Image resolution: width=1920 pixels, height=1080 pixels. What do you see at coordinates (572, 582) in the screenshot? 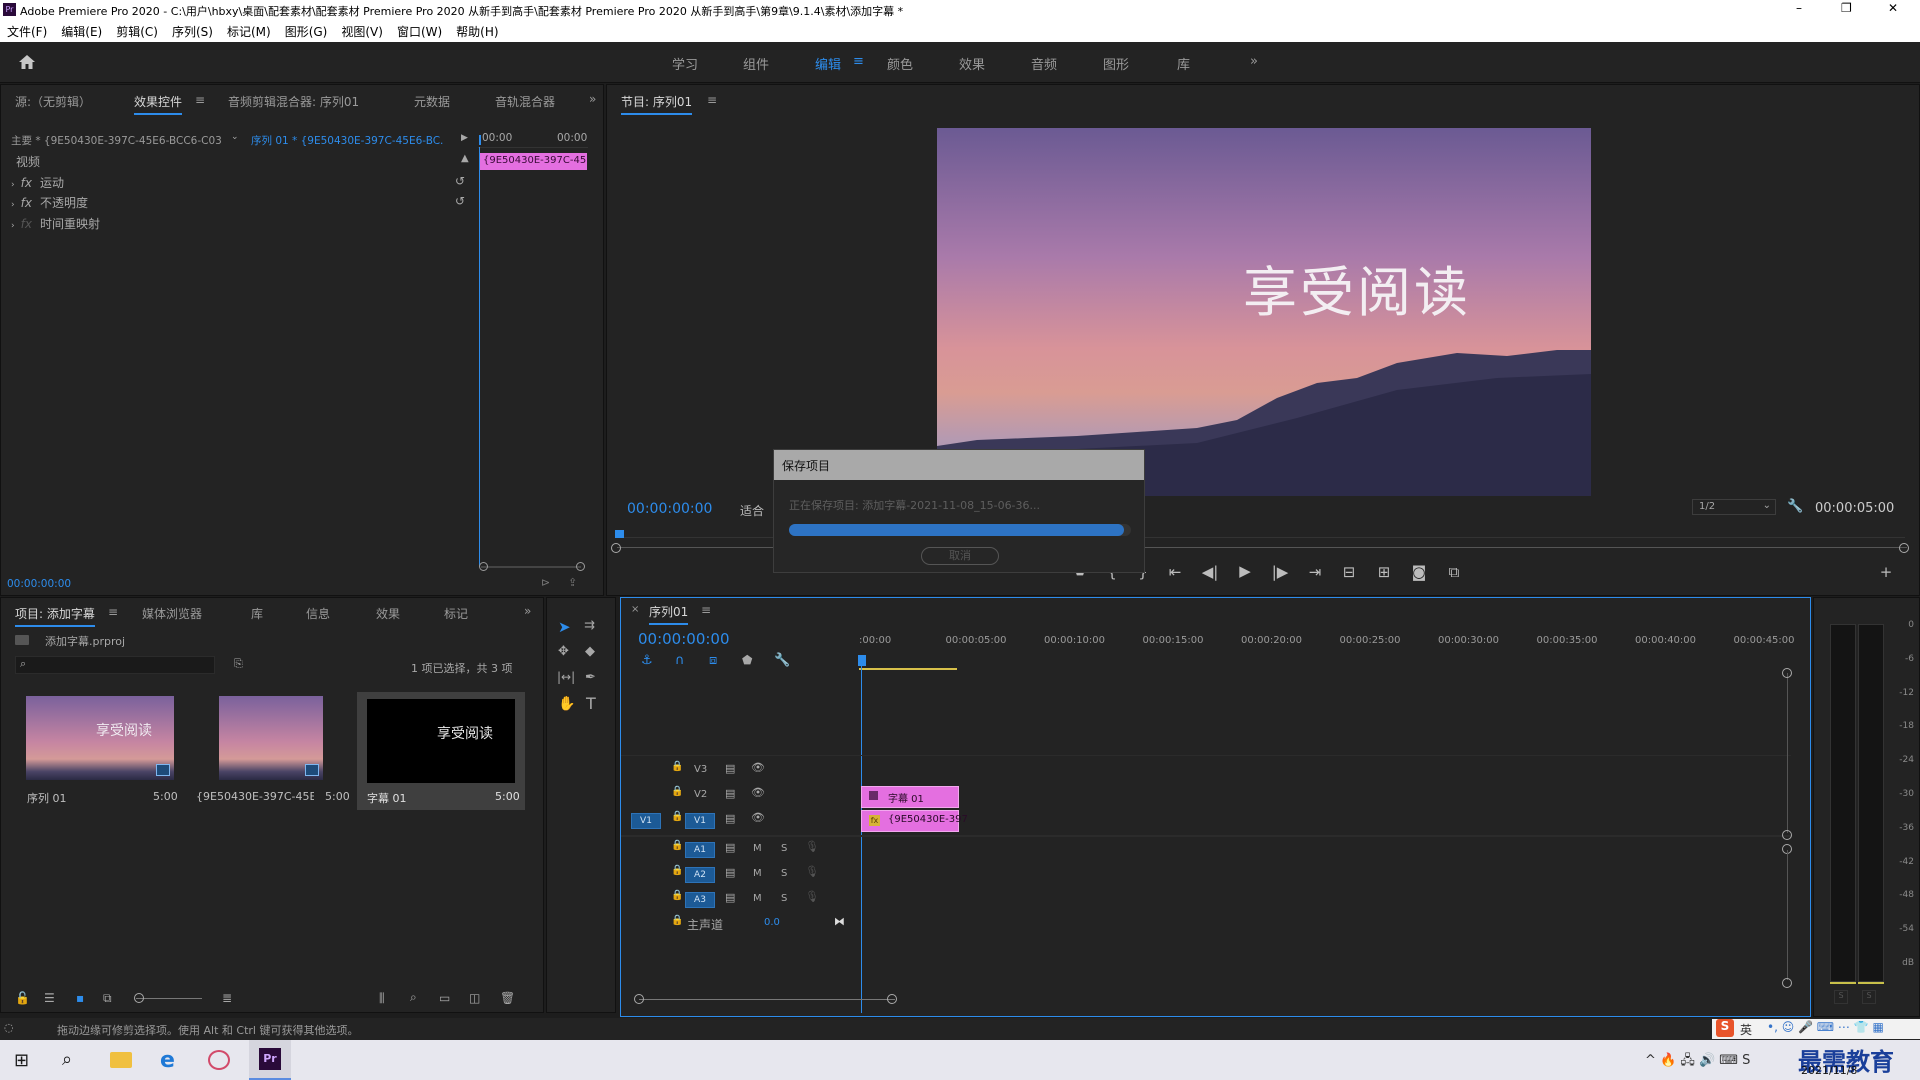
I see `export-icon: ⇪` at bounding box center [572, 582].